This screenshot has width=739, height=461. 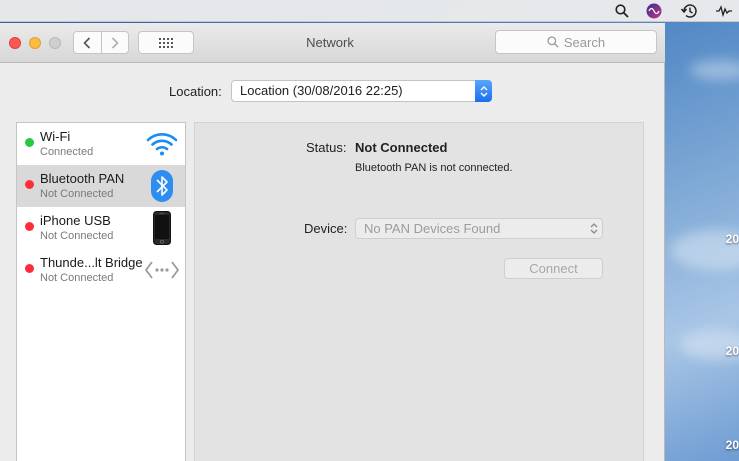 What do you see at coordinates (91, 262) in the screenshot?
I see `service-name: Thunde...lt Bridge` at bounding box center [91, 262].